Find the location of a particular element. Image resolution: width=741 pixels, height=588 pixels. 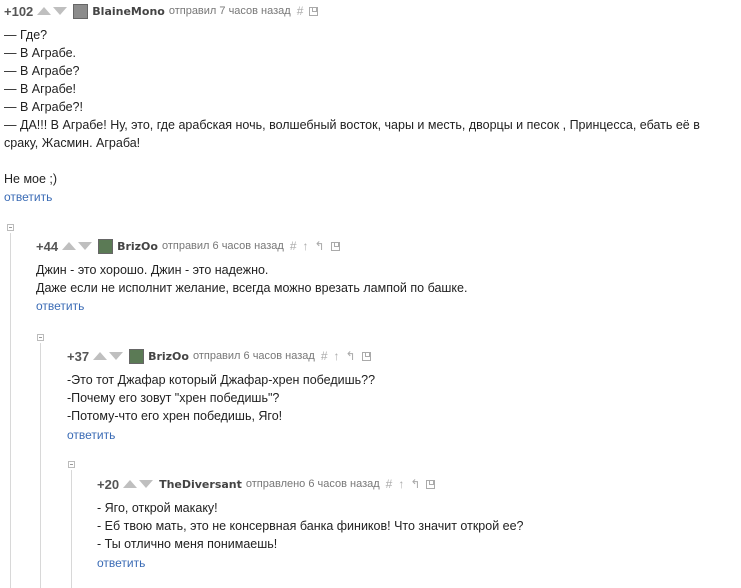

comment-meta: отправил 7 часов назад is located at coordinates (229, 11).